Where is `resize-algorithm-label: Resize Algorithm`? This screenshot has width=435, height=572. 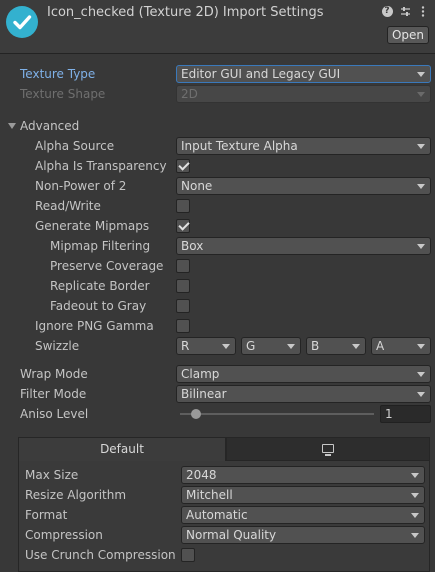 resize-algorithm-label: Resize Algorithm is located at coordinates (76, 495).